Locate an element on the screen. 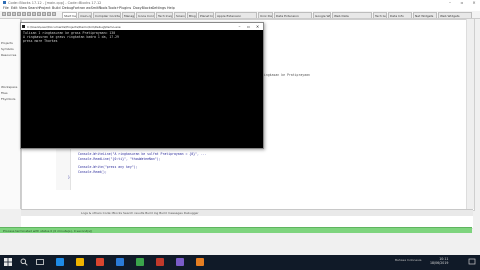 The image size is (480, 270). browser-tab: Data Extension is located at coordinates (293, 15).